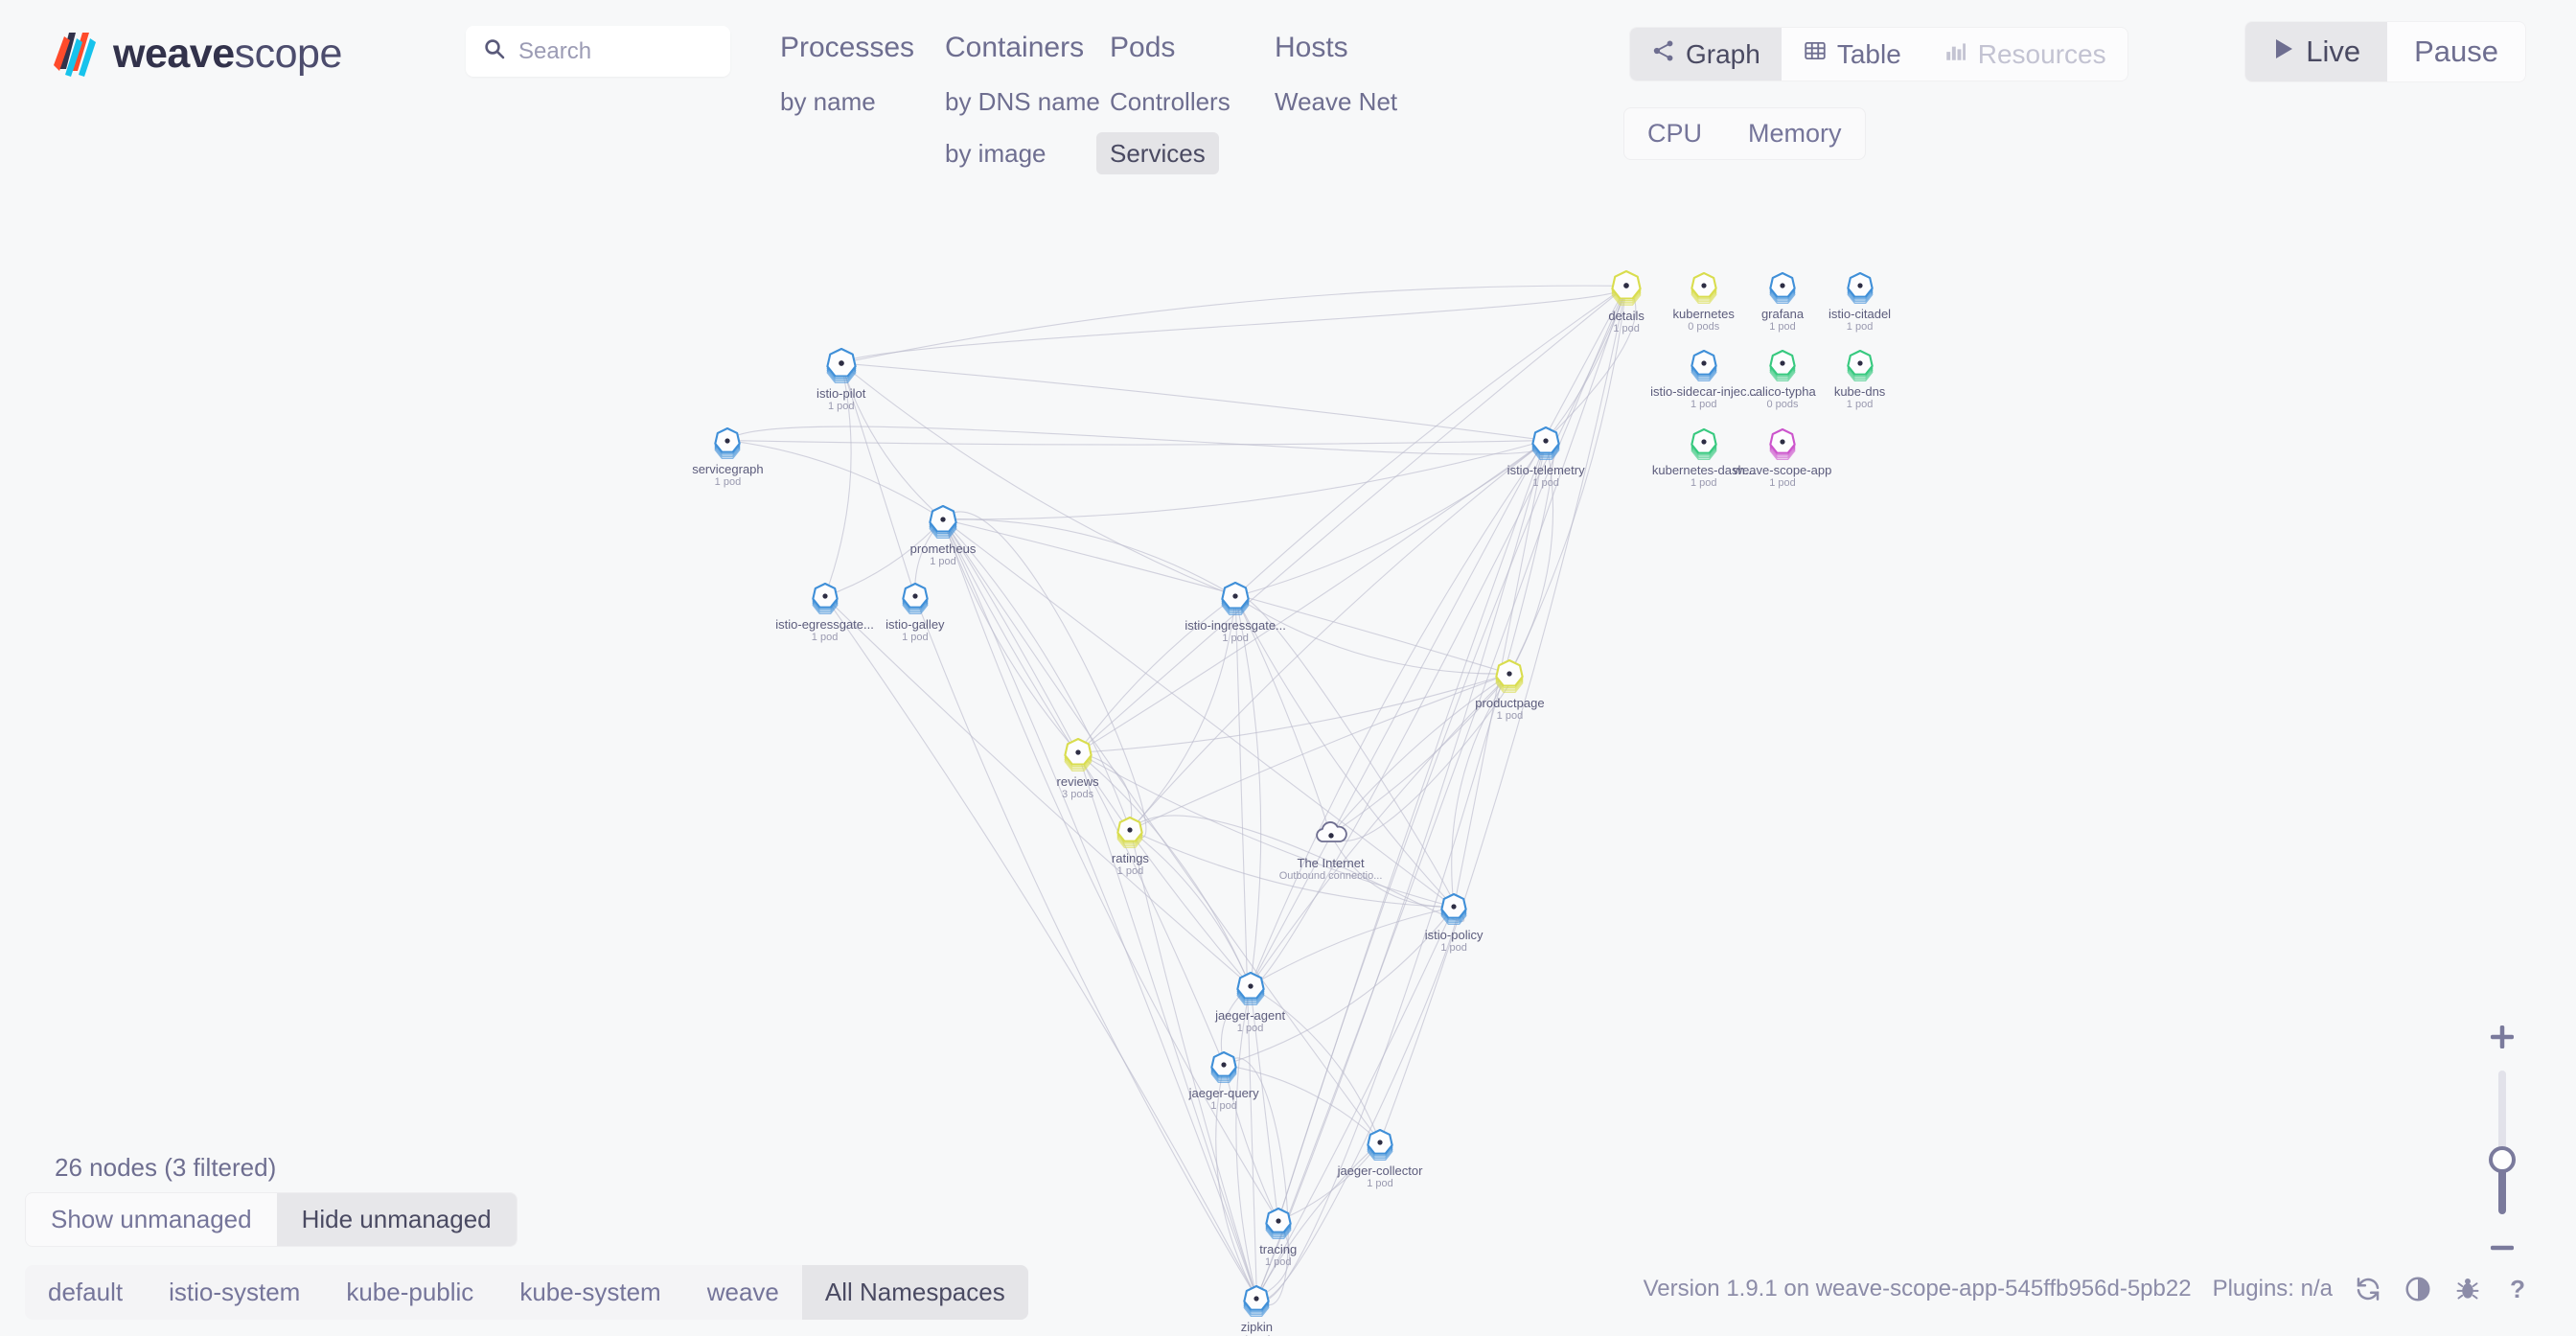 The image size is (2576, 1336). What do you see at coordinates (1626, 316) in the screenshot?
I see `graph-node-label: details` at bounding box center [1626, 316].